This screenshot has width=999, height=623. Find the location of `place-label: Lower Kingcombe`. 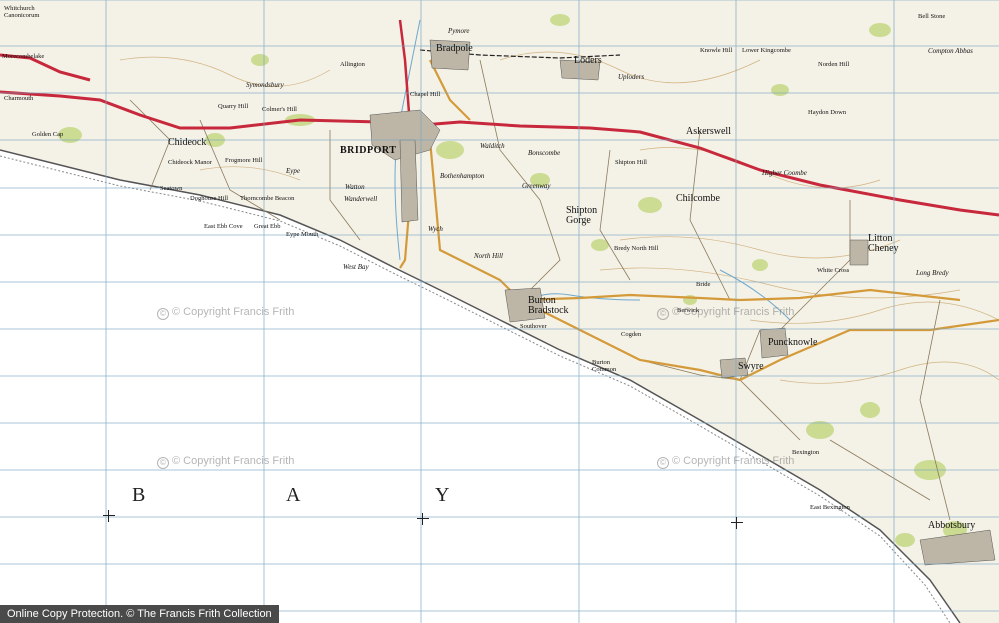

place-label: Lower Kingcombe is located at coordinates (766, 51).